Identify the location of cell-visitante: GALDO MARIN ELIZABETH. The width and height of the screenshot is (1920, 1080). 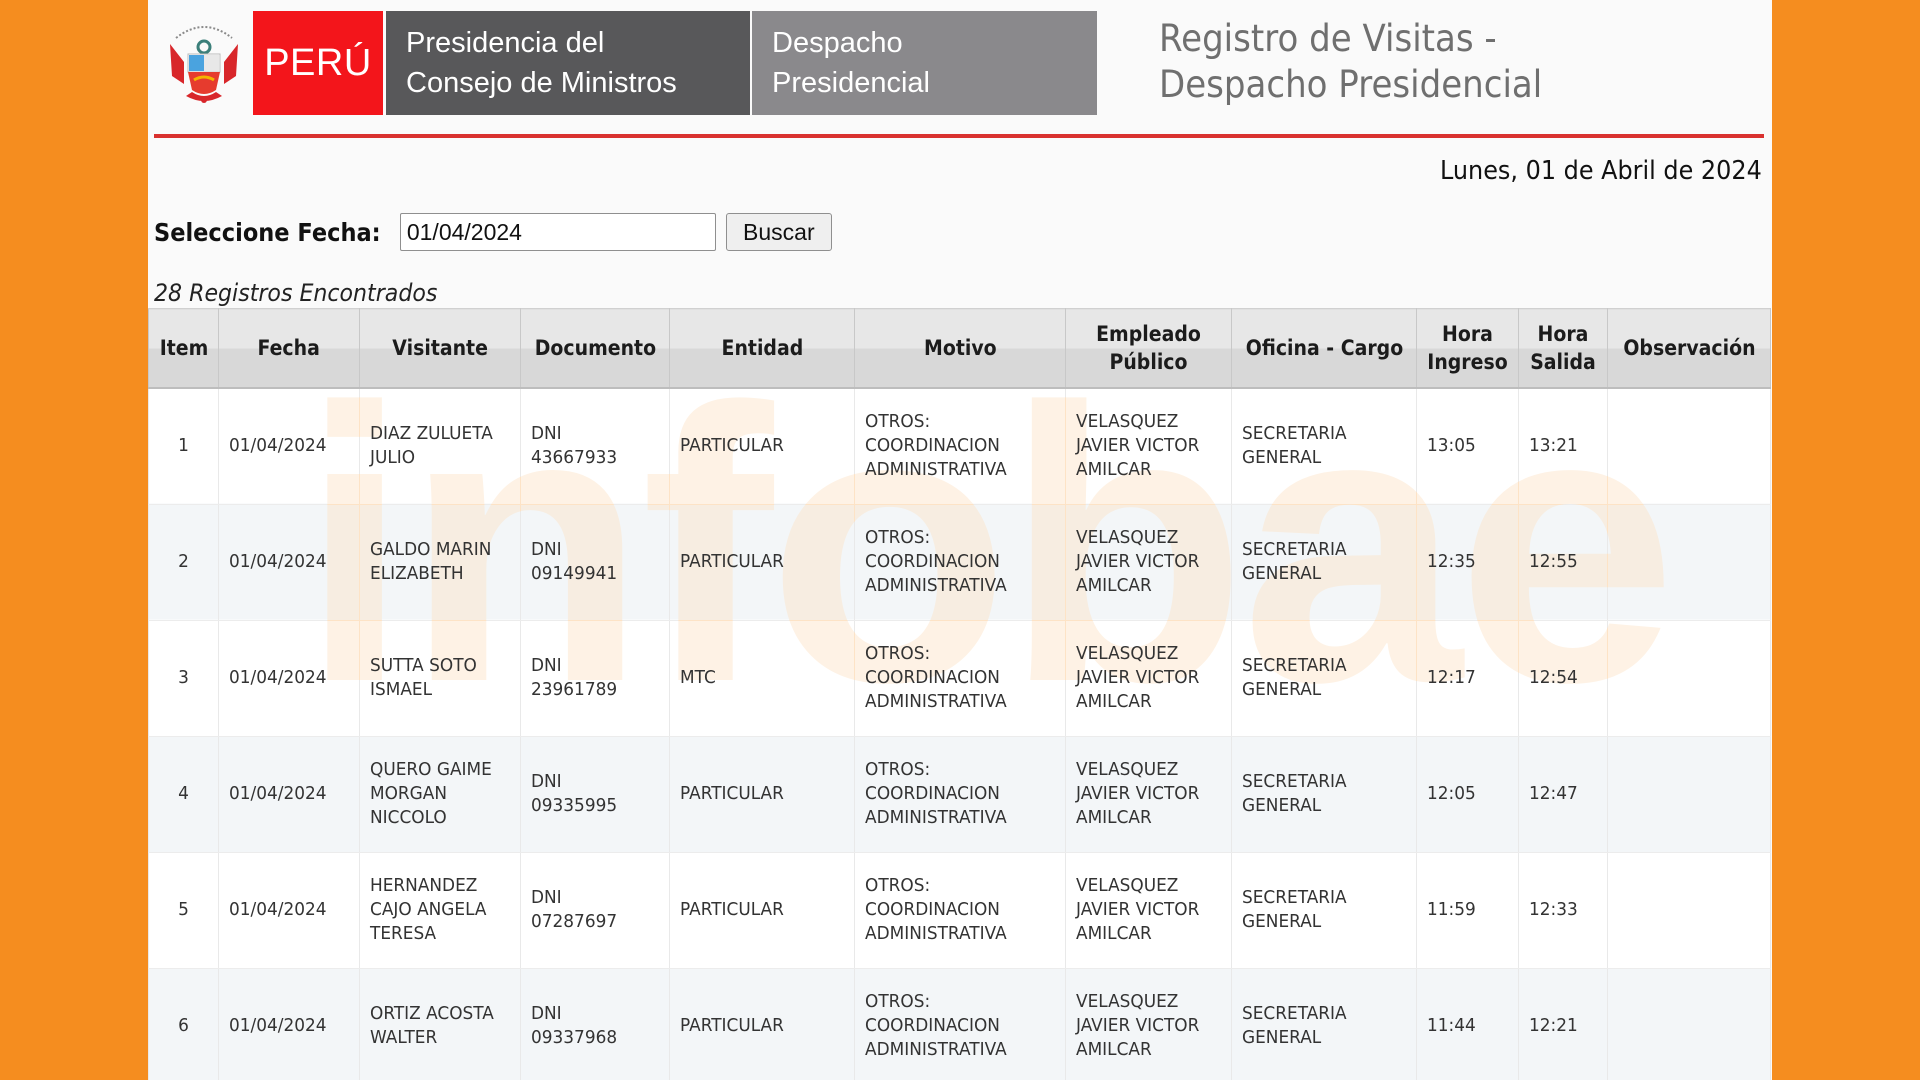
(440, 562).